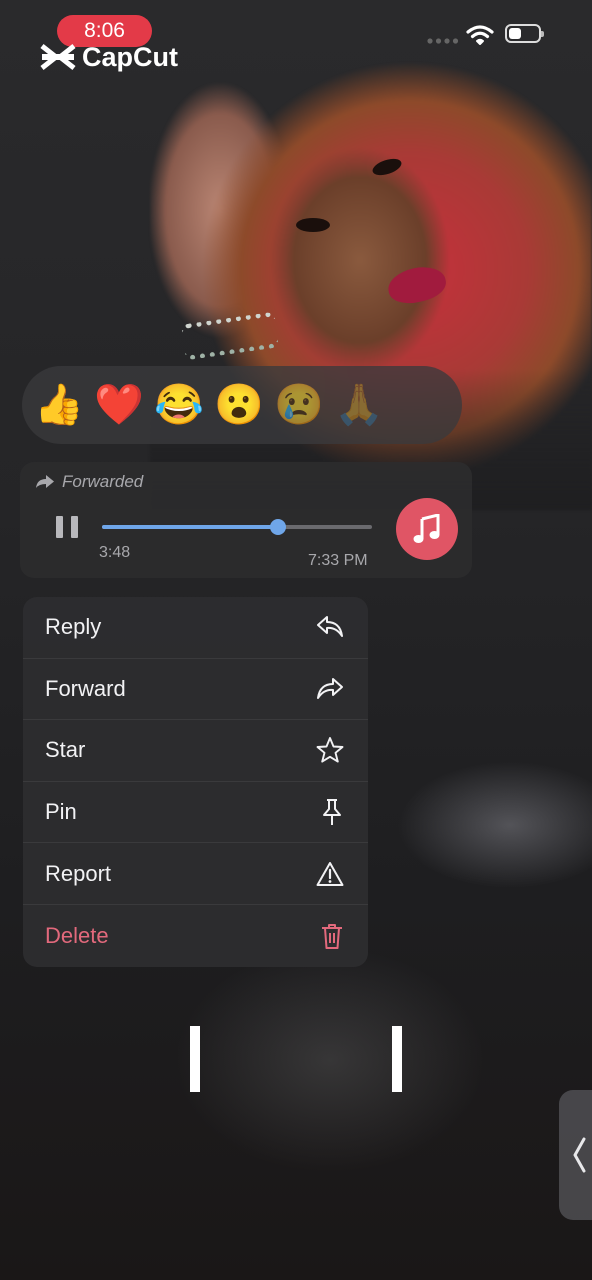  I want to click on background-photo-detail, so click(313, 225).